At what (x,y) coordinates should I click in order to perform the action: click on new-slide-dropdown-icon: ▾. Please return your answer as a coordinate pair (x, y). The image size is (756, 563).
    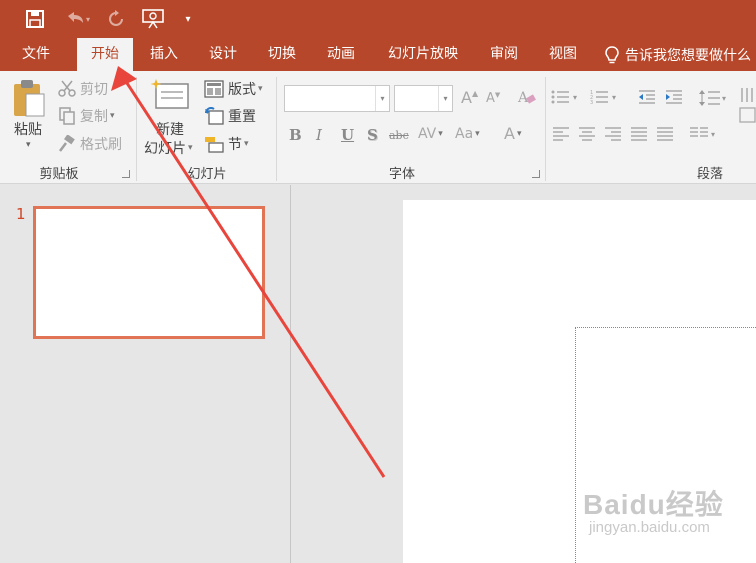
    Looking at the image, I should click on (190, 148).